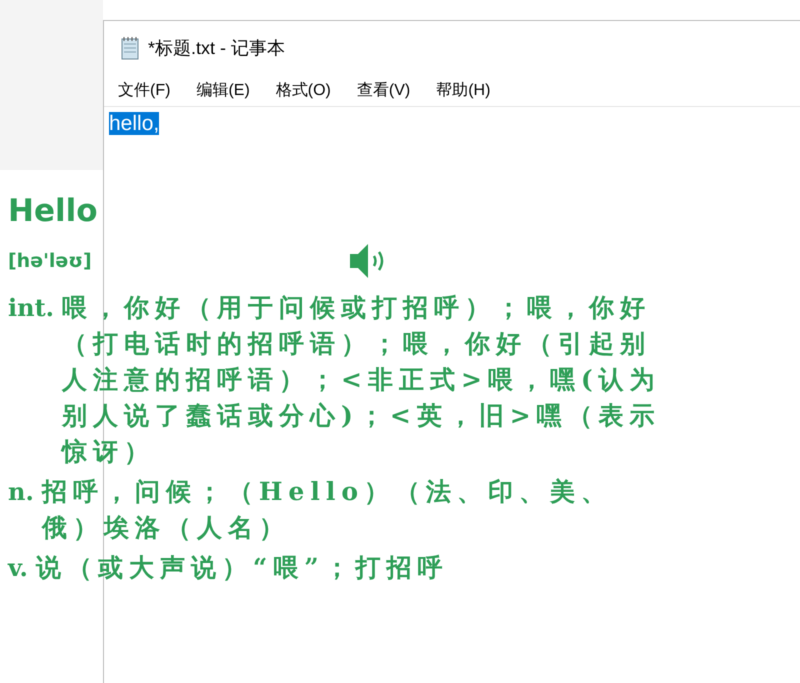  What do you see at coordinates (32, 308) in the screenshot?
I see `part-of-speech: int.` at bounding box center [32, 308].